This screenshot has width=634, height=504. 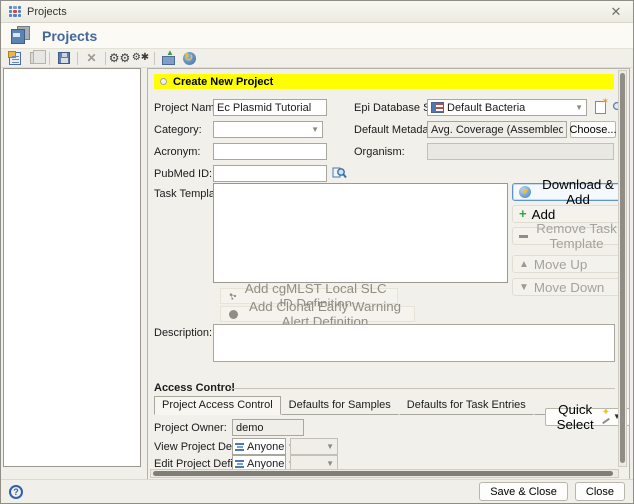 I want to click on horizontal-scrollbar-thumb, so click(x=383, y=473).